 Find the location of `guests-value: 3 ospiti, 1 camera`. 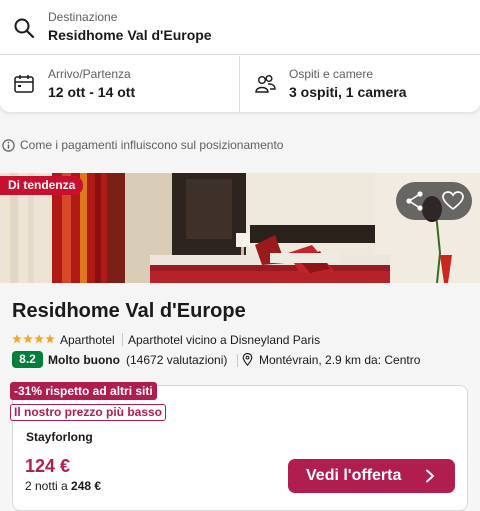

guests-value: 3 ospiti, 1 camera is located at coordinates (348, 92).